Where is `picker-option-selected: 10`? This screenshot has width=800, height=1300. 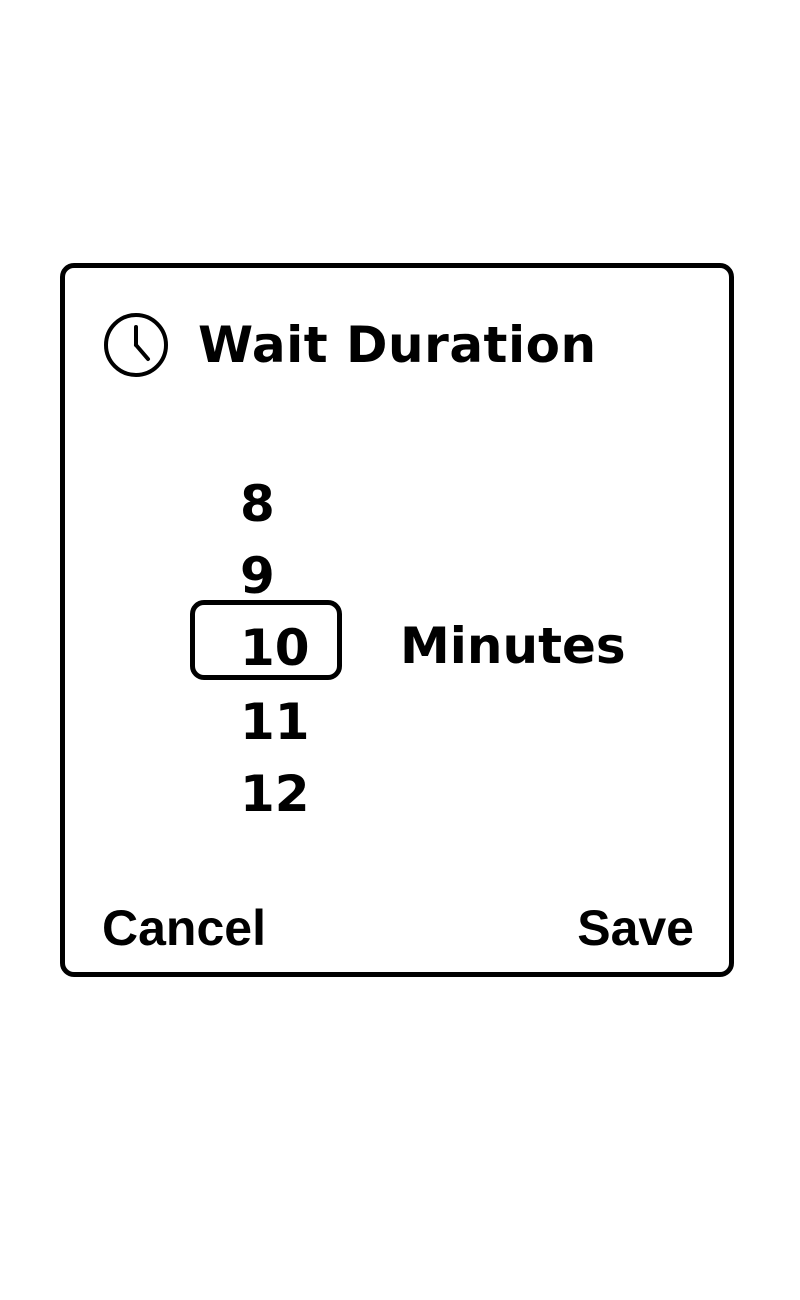
picker-option-selected: 10 is located at coordinates (275, 648).